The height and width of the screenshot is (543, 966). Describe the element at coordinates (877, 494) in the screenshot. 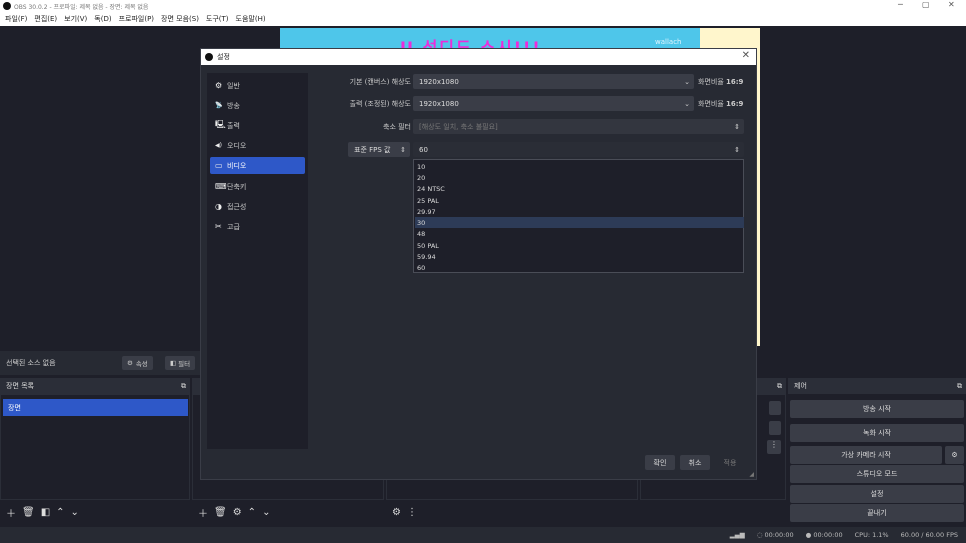

I see `settings-button: 설정` at that location.